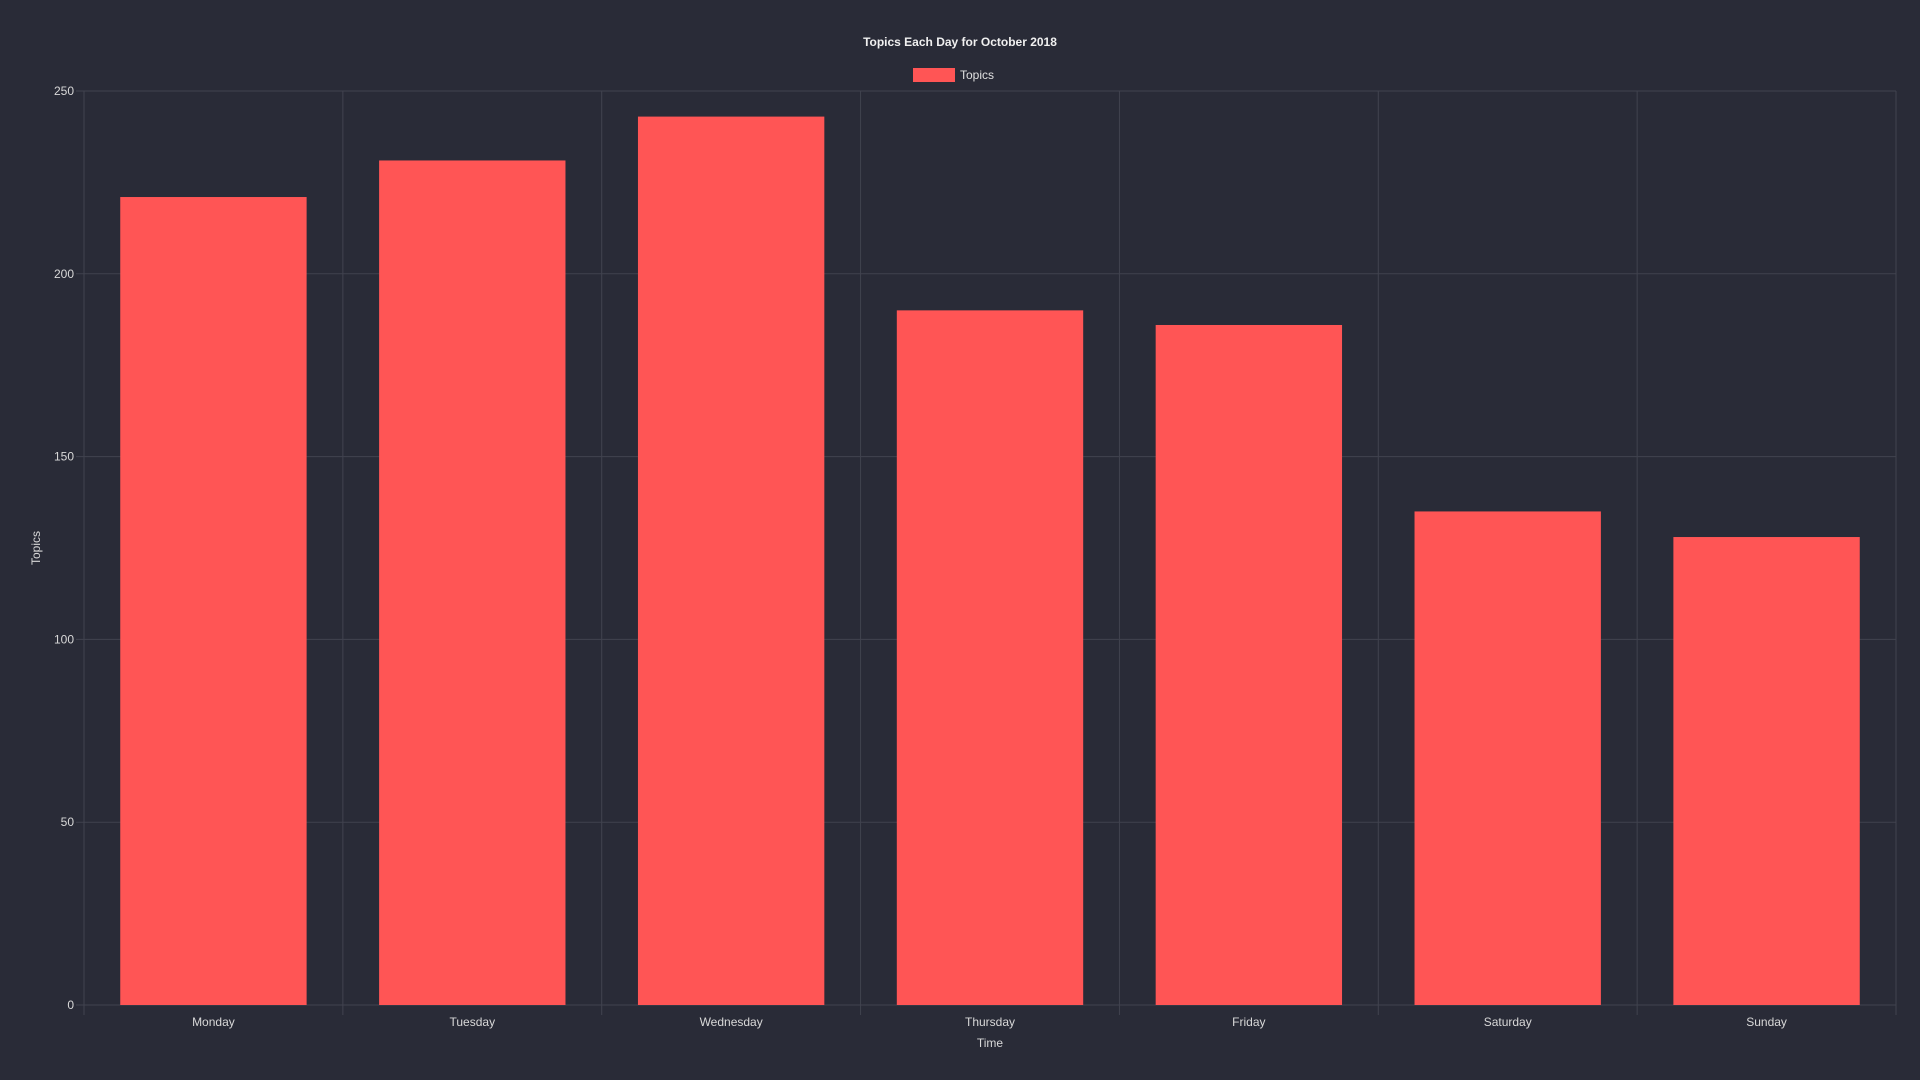 This screenshot has width=1920, height=1080. I want to click on y-tick-label: 100, so click(64, 639).